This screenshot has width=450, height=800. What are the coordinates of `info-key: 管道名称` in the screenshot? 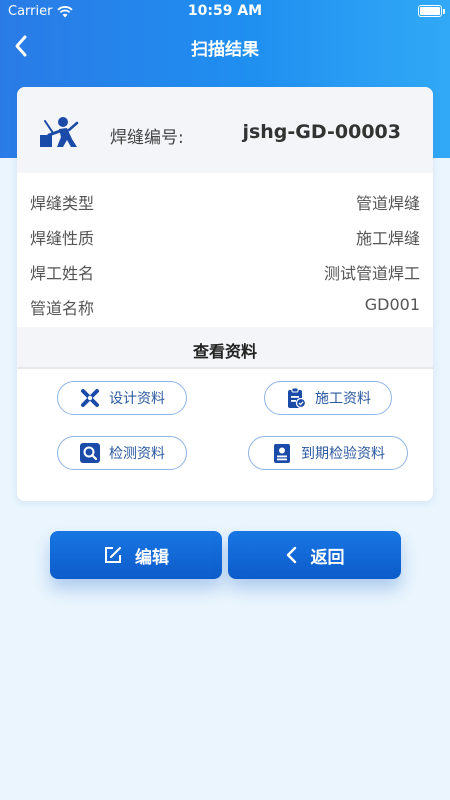 It's located at (62, 308).